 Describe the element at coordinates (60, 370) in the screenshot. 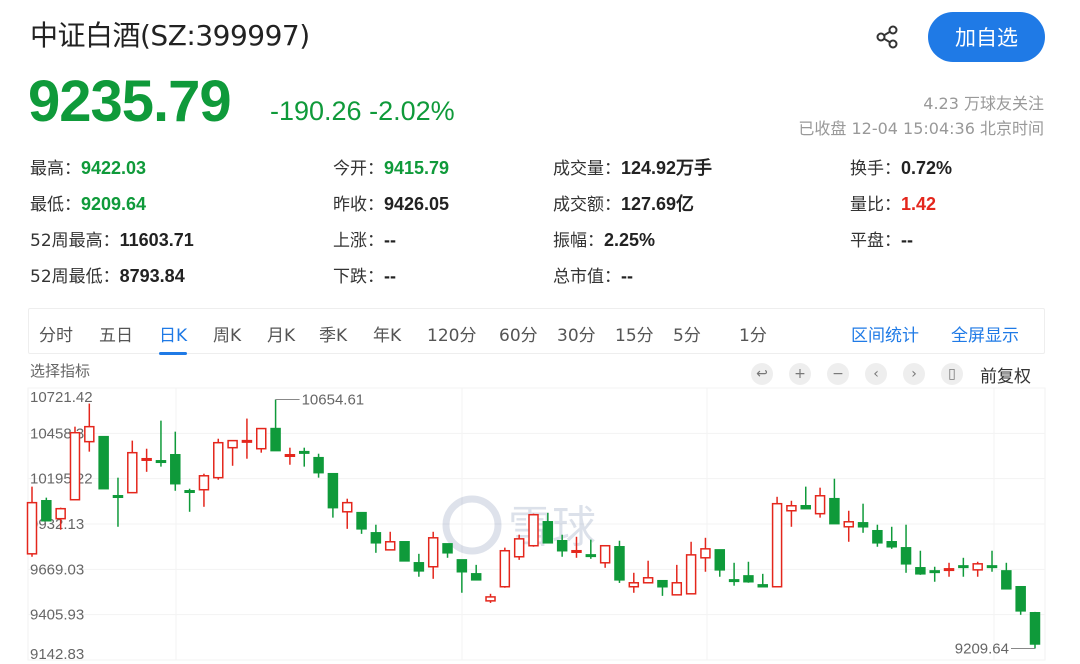

I see `select-indicator-button: 选择指标` at that location.